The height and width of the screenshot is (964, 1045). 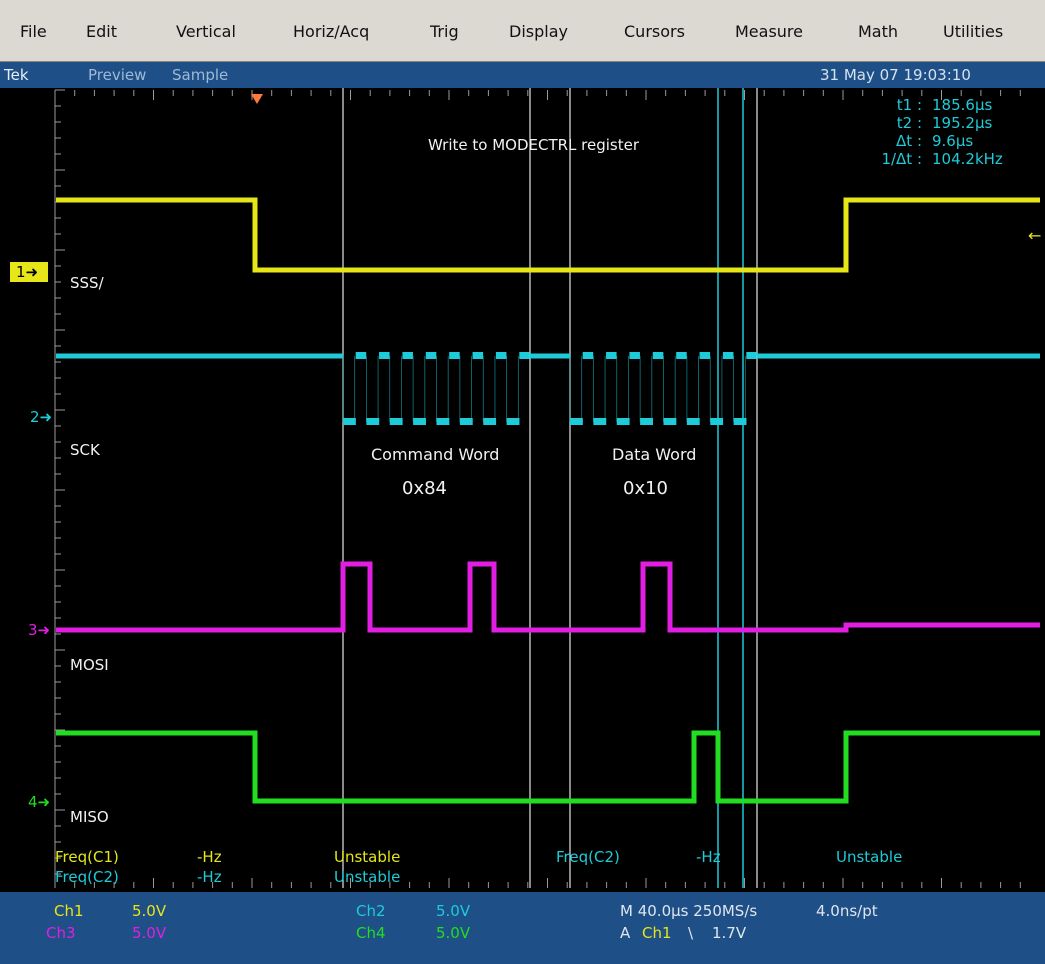 I want to click on channel-1-name: SSS/, so click(x=87, y=283).